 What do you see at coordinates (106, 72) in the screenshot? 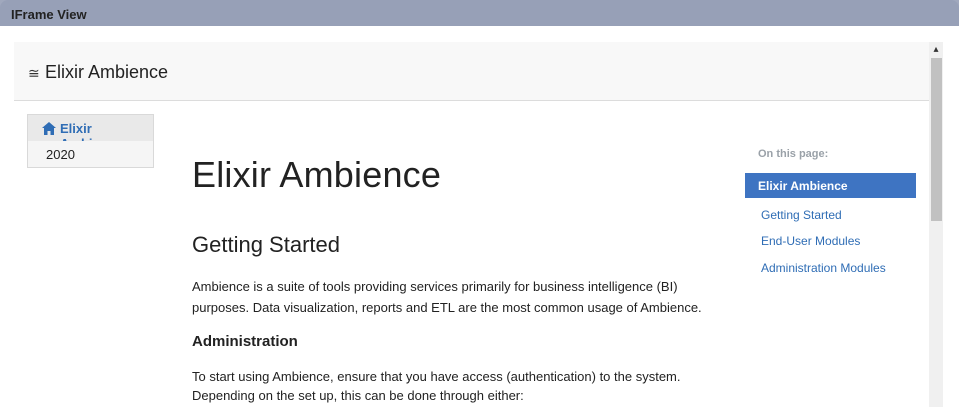
I see `site-brand: Elixir Ambience` at bounding box center [106, 72].